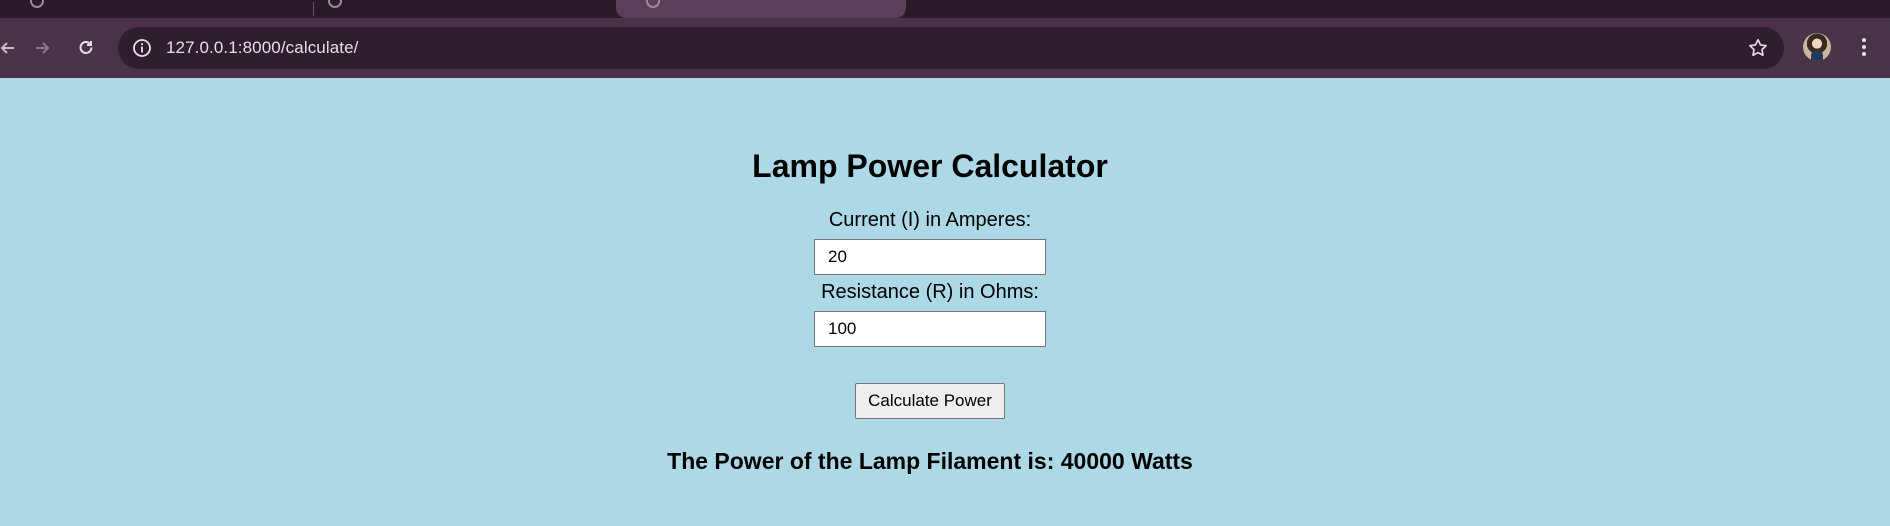  I want to click on resistance-label: Resistance (R) in Ohms:, so click(930, 292).